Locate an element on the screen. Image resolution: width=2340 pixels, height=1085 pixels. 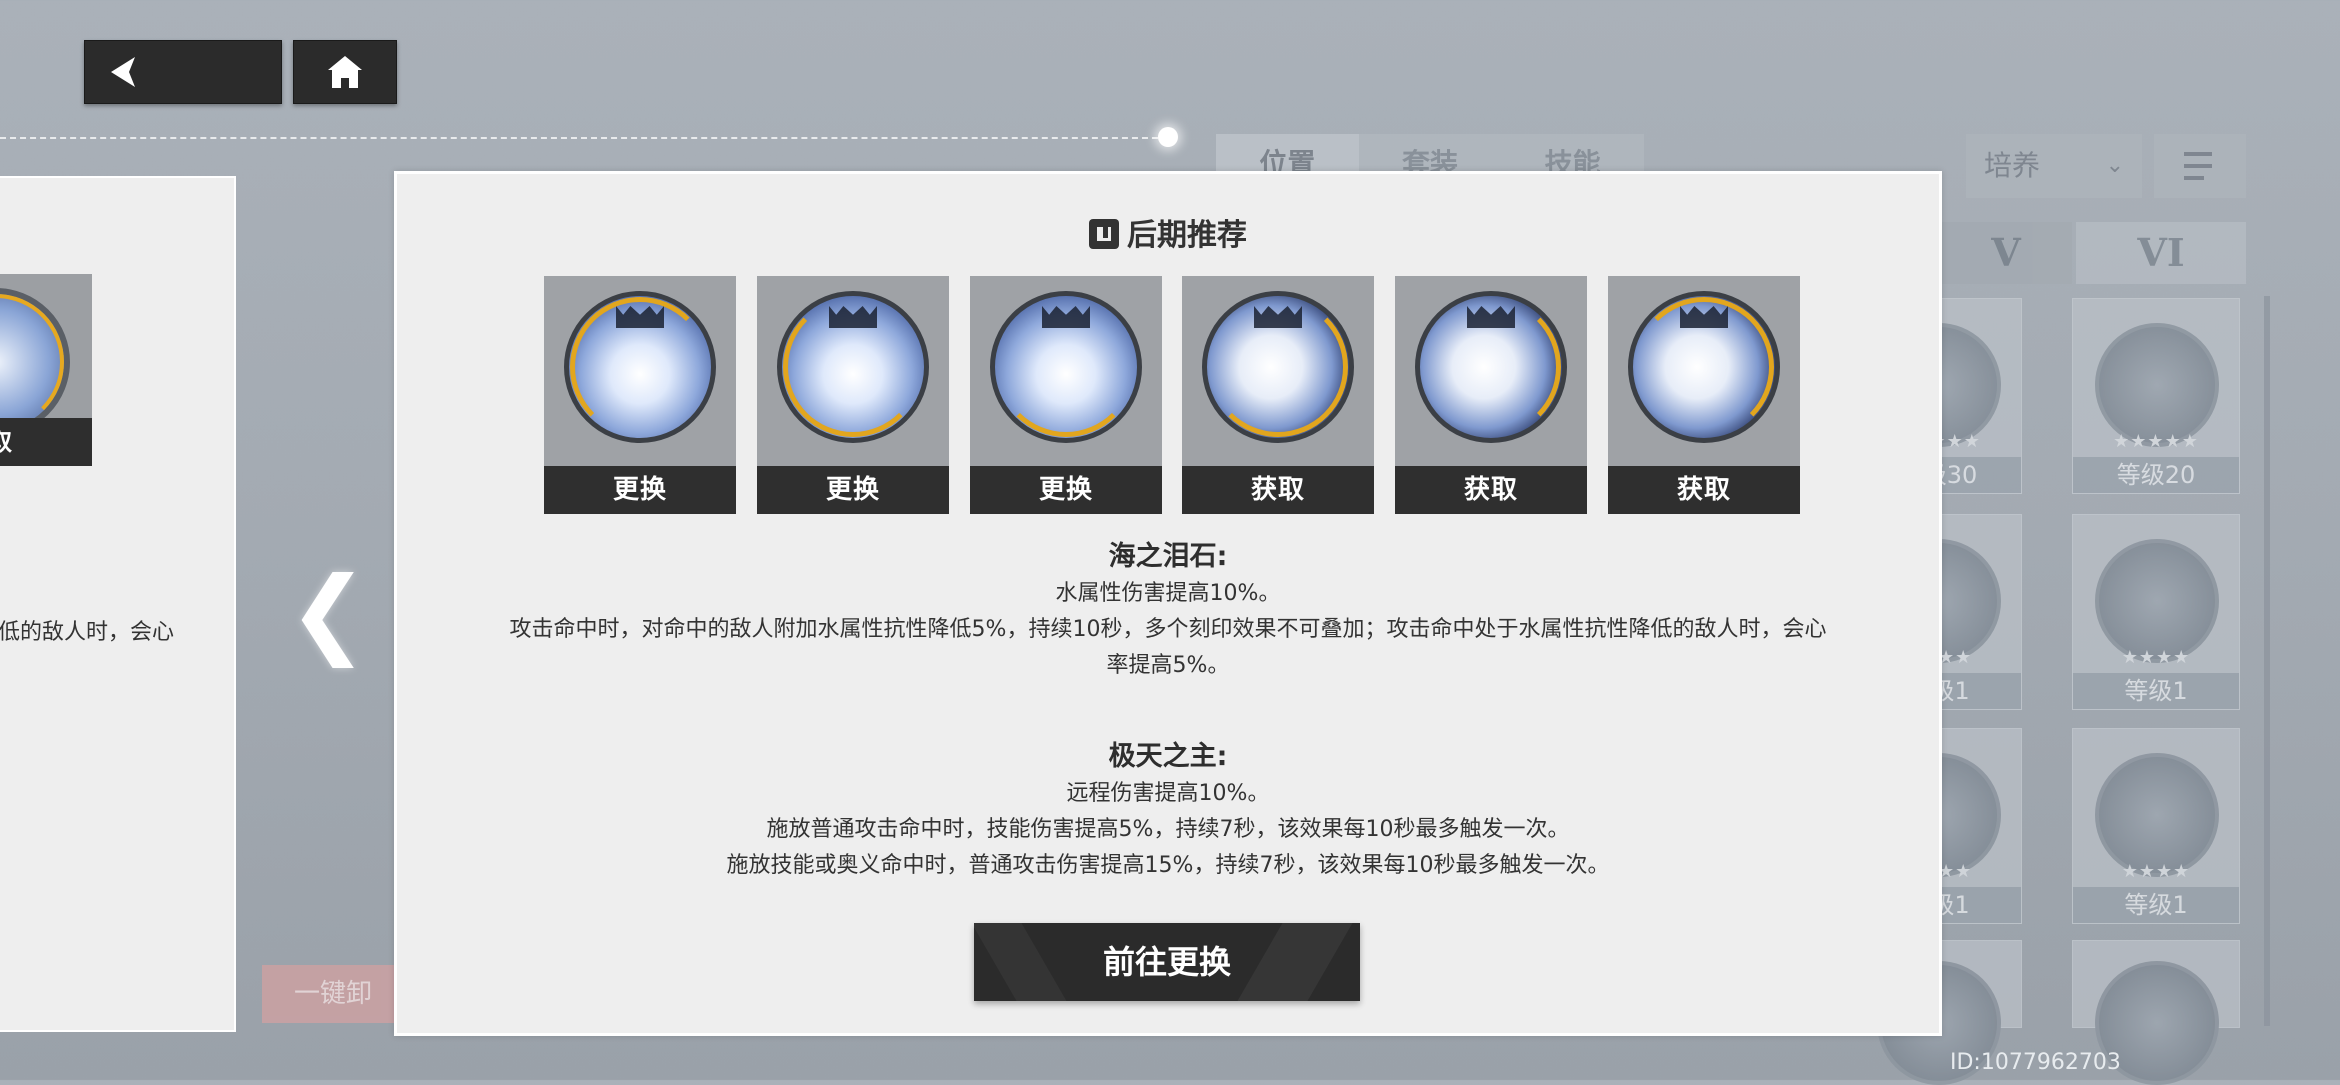
chevron-down-icon: ⌄ is located at coordinates (2114, 165).